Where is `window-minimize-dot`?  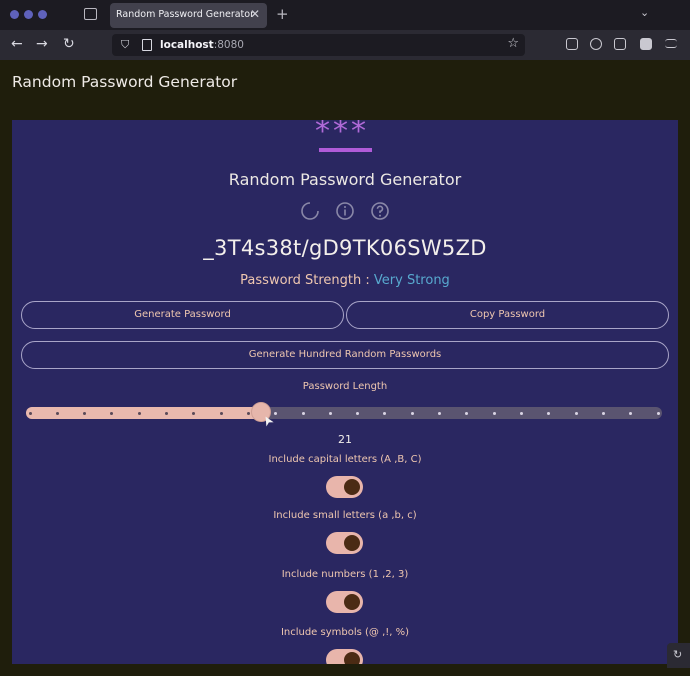 window-minimize-dot is located at coordinates (28, 14).